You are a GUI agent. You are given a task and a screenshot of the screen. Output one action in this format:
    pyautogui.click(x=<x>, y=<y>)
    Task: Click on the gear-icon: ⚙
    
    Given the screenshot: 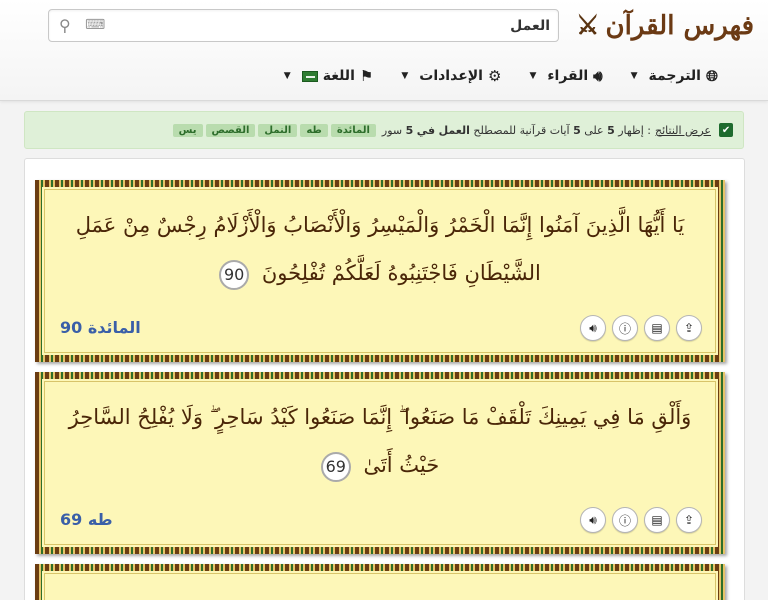 What is the action you would take?
    pyautogui.click(x=494, y=76)
    